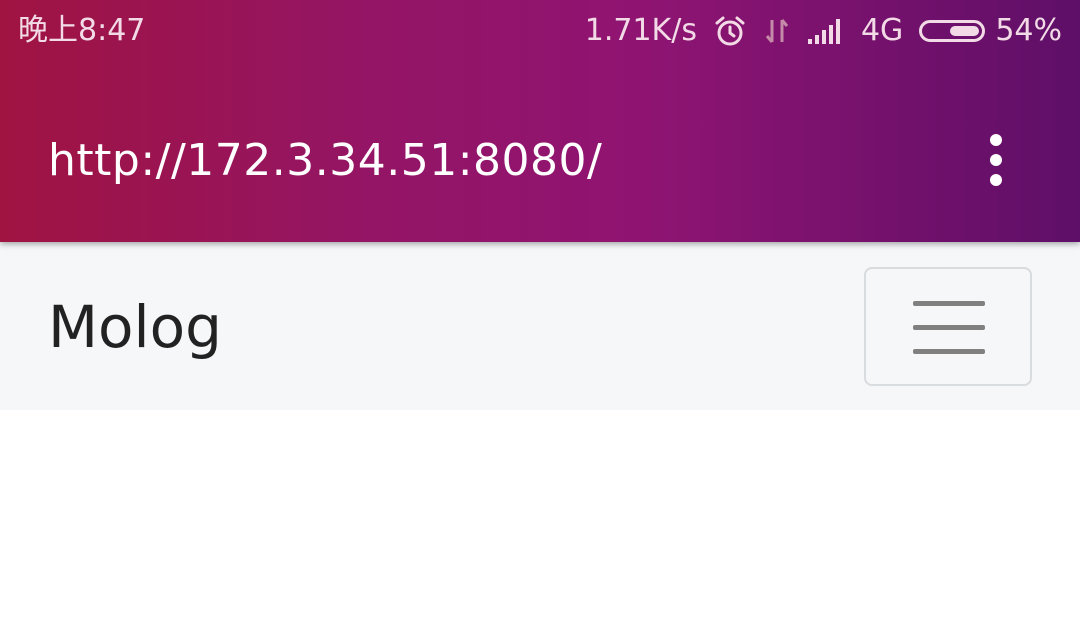 The width and height of the screenshot is (1080, 622). Describe the element at coordinates (640, 30) in the screenshot. I see `network-speed: 1.71K/s` at that location.